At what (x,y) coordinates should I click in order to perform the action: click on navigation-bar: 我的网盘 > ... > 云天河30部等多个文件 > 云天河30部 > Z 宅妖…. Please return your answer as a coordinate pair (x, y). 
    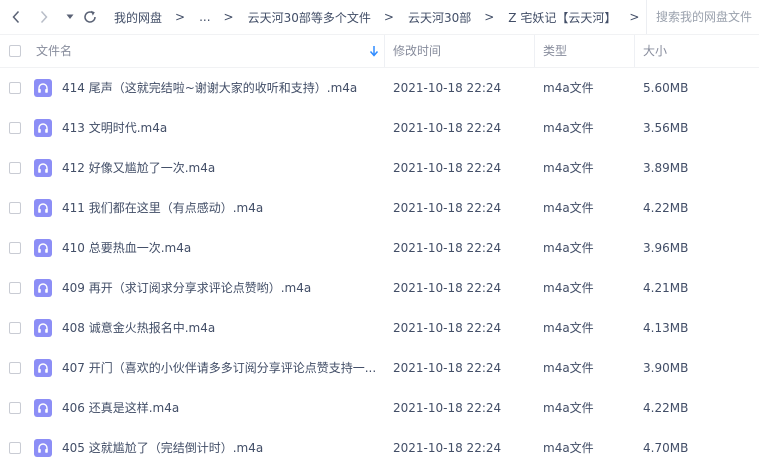
    Looking at the image, I should click on (379, 17).